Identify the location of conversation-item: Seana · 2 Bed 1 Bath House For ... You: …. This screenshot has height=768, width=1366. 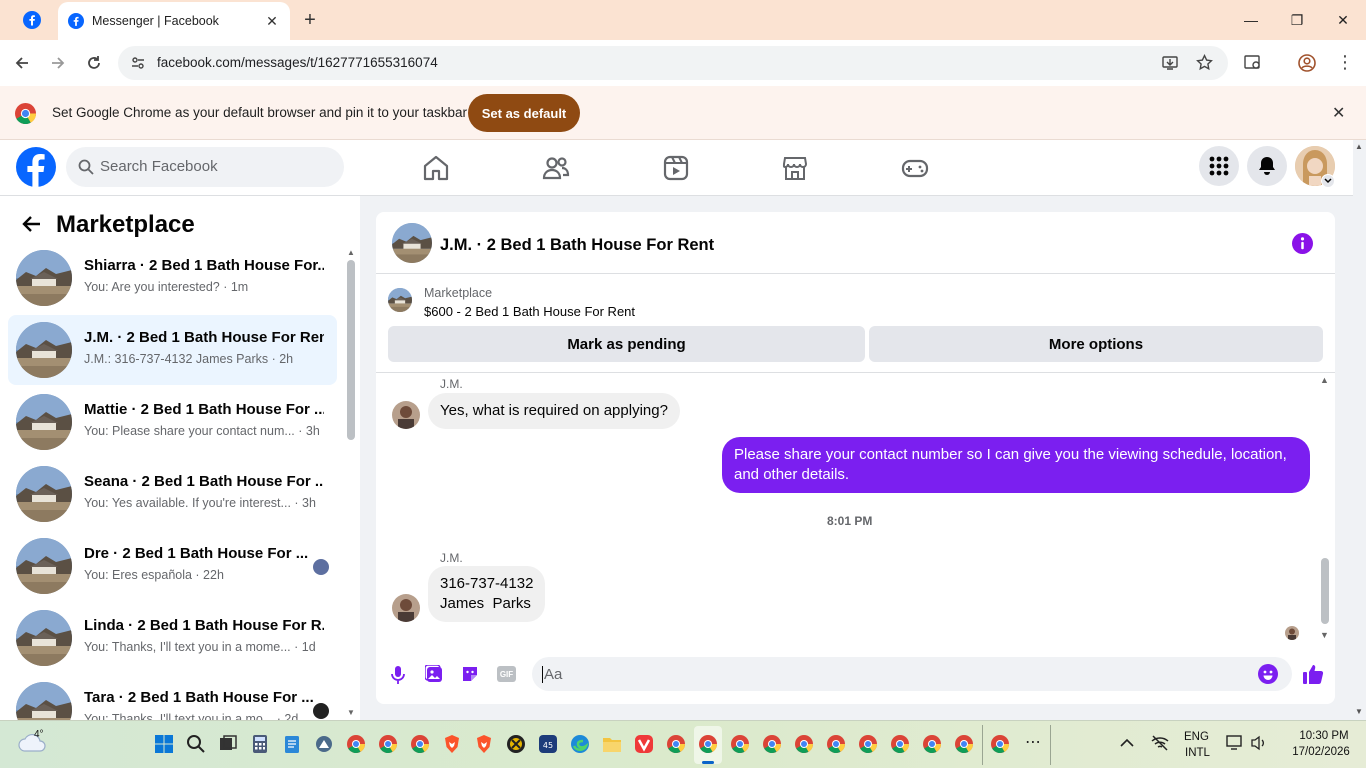
(172, 494).